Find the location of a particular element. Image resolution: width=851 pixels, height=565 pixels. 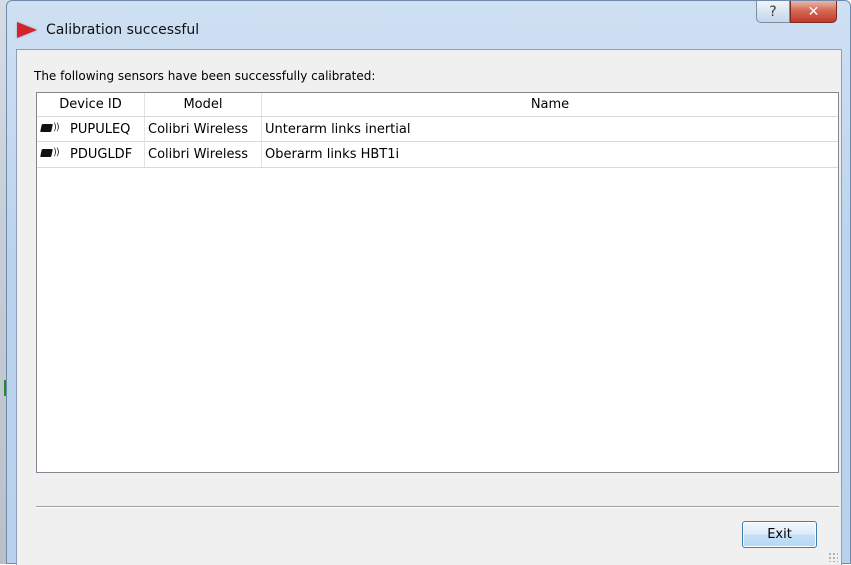

column-header-device-id: Device ID is located at coordinates (91, 104).